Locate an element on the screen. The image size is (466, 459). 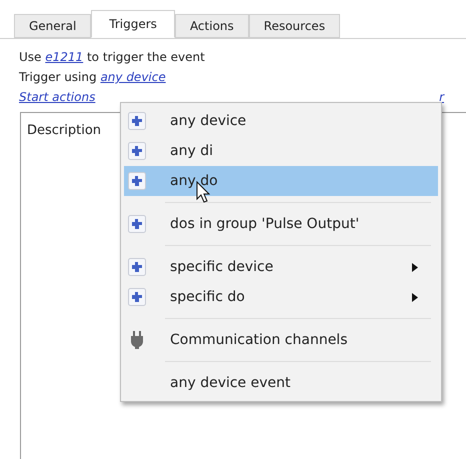
menu-item: any di is located at coordinates (281, 151).